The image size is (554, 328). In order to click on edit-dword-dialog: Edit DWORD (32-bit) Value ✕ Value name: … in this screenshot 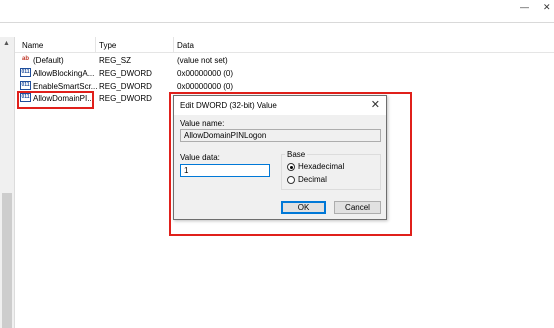, I will do `click(280, 157)`.